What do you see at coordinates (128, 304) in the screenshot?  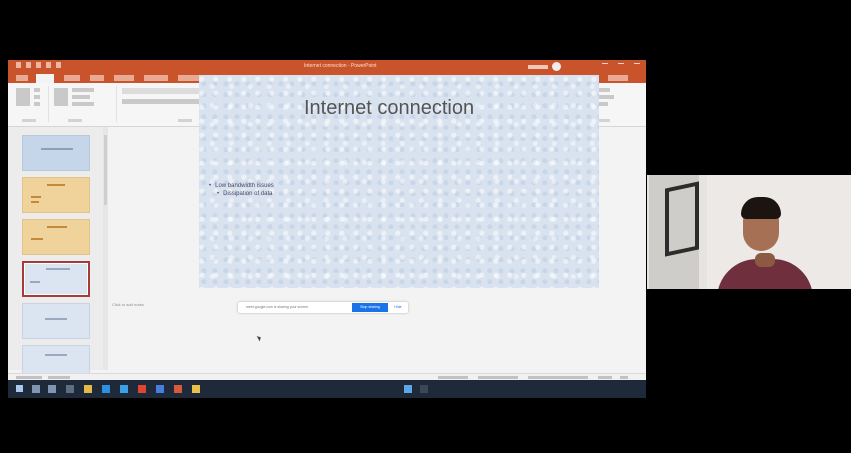 I see `notes-placeholder: Click to add notes` at bounding box center [128, 304].